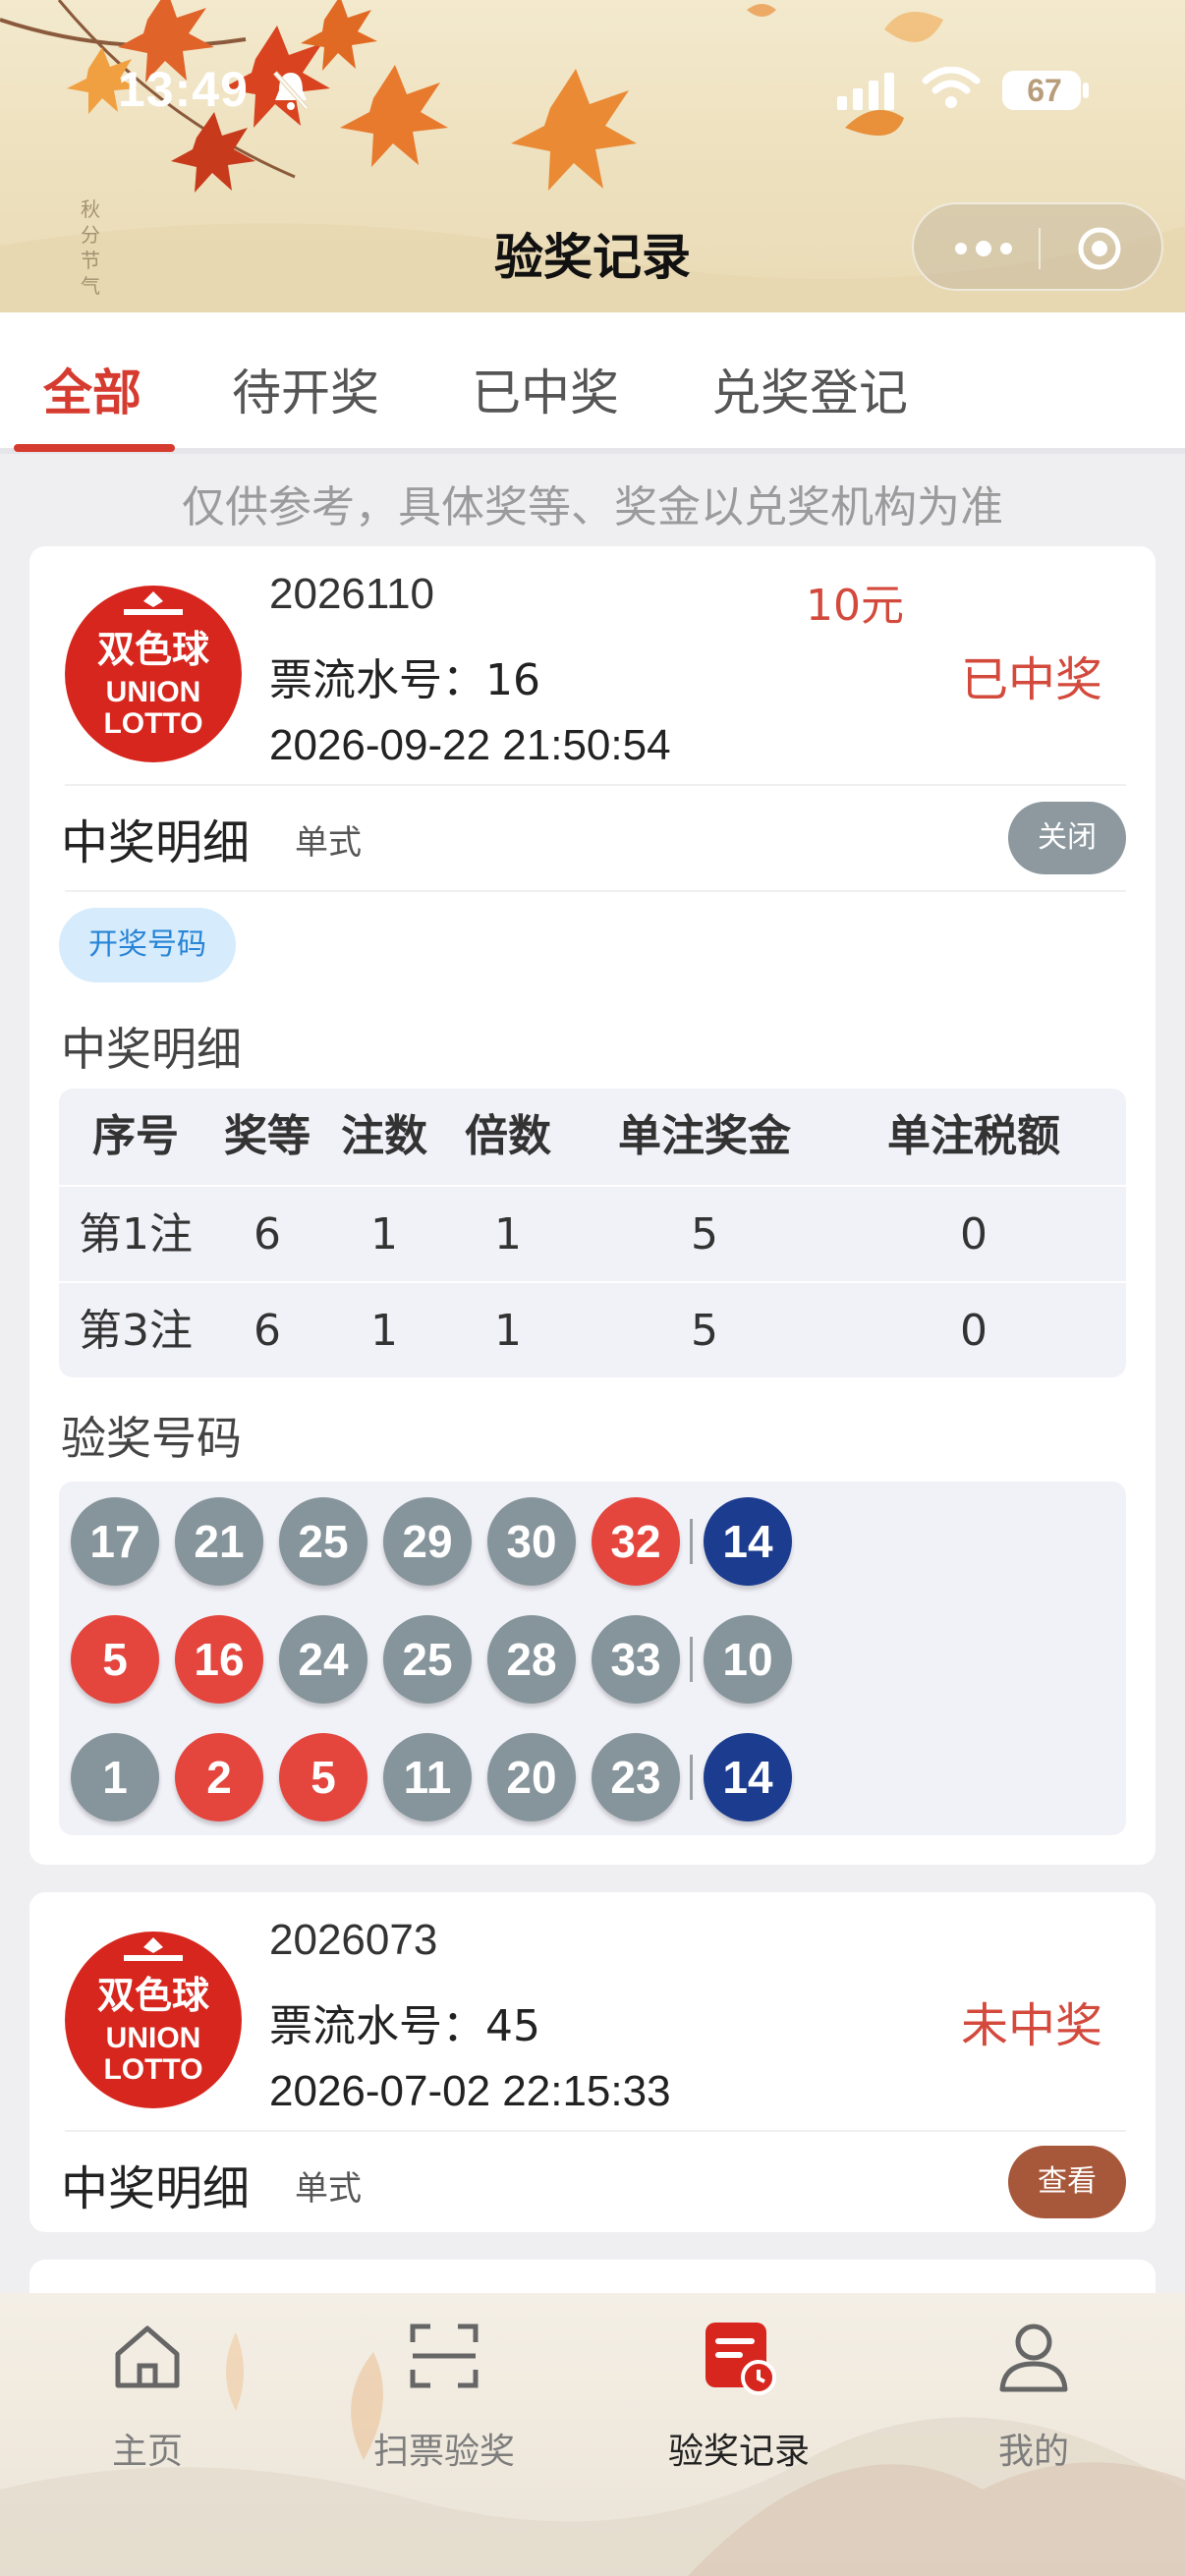 The image size is (1185, 2576). What do you see at coordinates (636, 1541) in the screenshot?
I see `red-ball: 32` at bounding box center [636, 1541].